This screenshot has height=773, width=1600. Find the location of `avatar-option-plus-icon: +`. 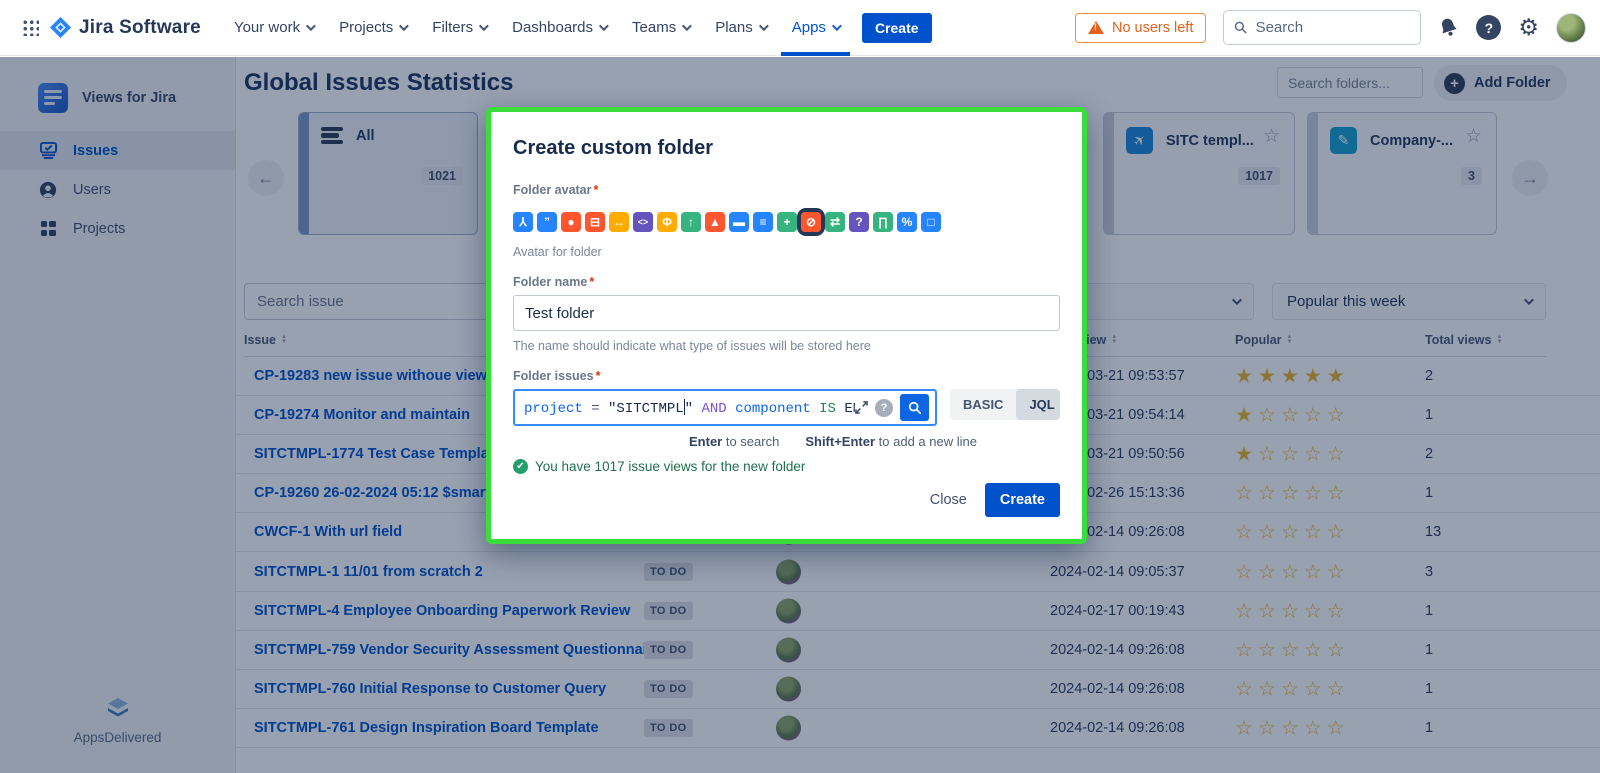

avatar-option-plus-icon: + is located at coordinates (787, 222).